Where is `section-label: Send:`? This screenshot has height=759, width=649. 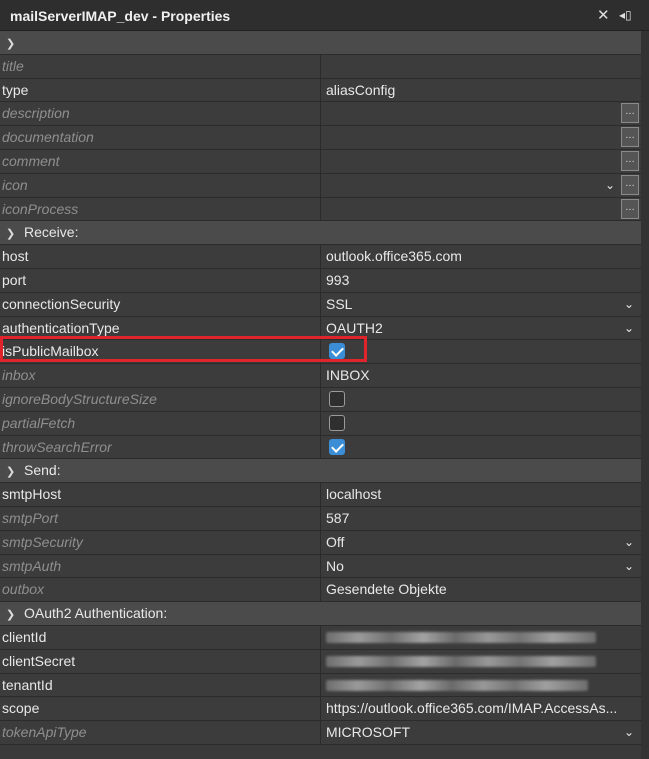 section-label: Send: is located at coordinates (42, 470).